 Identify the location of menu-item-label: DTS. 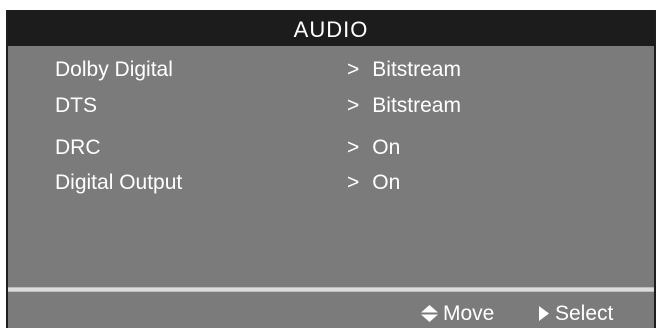
(76, 105).